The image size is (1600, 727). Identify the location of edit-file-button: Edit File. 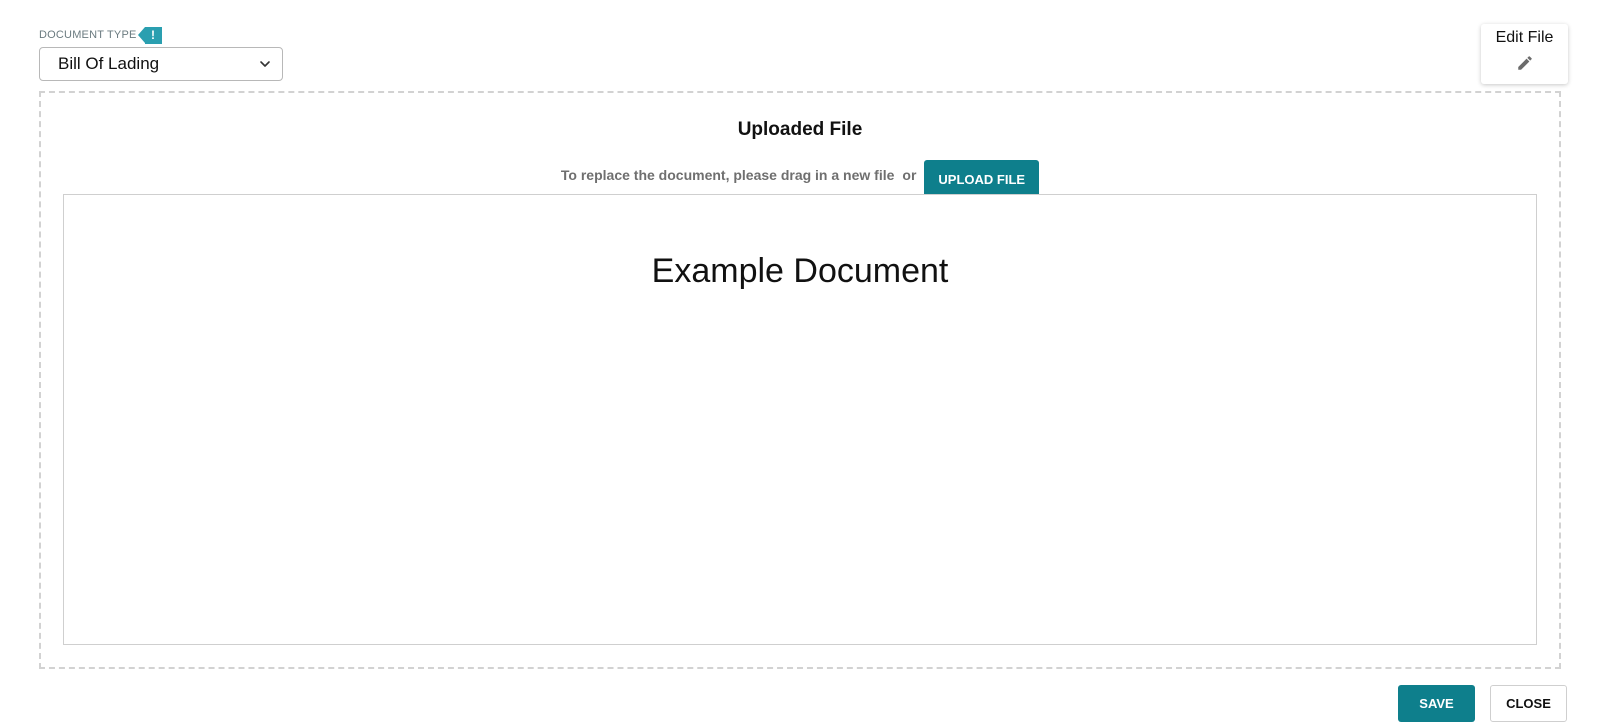
(1524, 54).